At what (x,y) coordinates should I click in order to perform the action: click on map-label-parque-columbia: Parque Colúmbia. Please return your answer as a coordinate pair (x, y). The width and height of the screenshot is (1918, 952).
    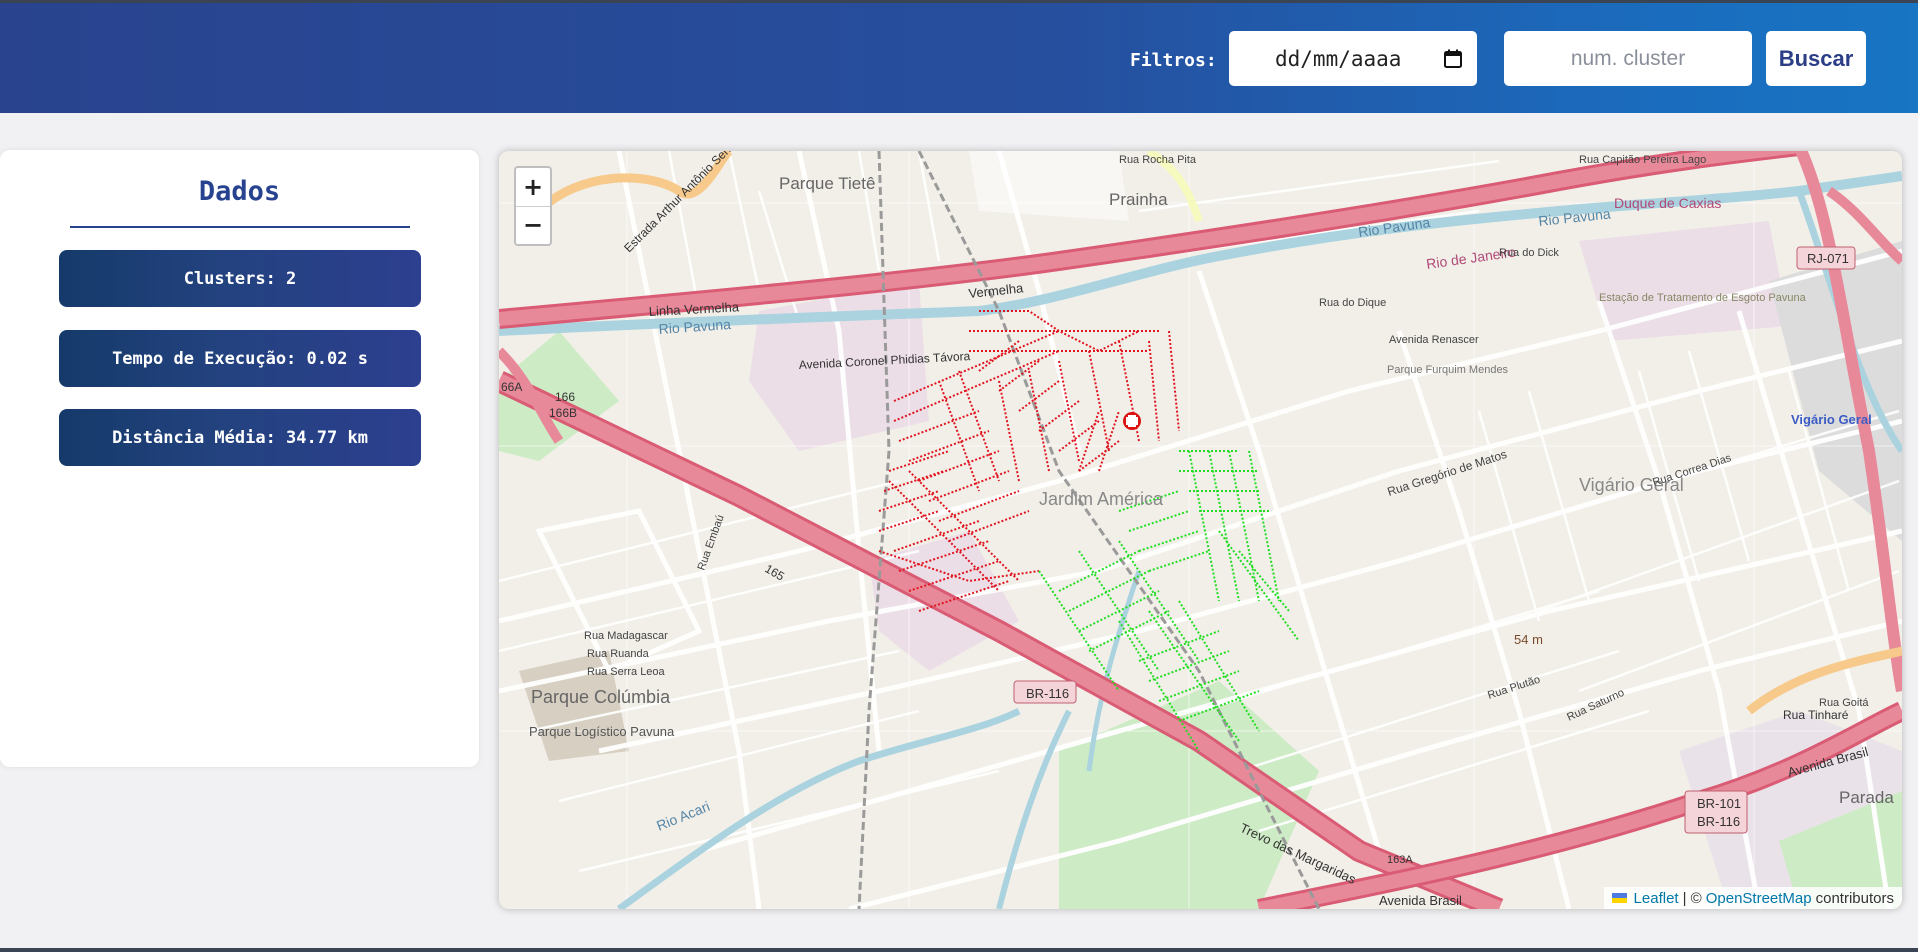
    Looking at the image, I should click on (601, 697).